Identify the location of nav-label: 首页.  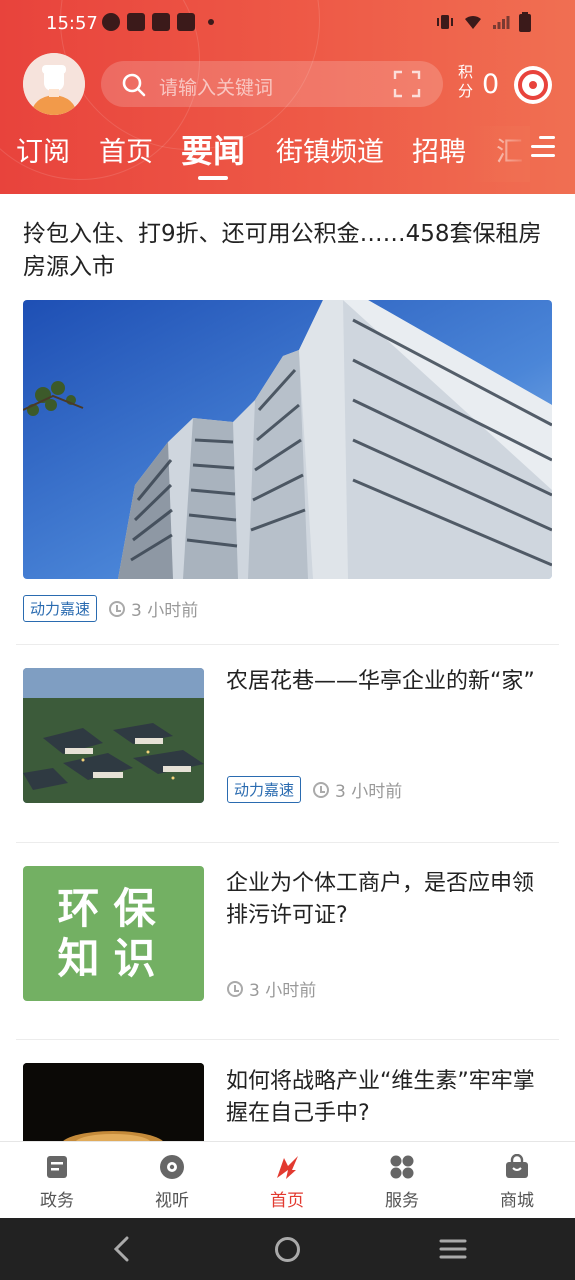
(287, 1201).